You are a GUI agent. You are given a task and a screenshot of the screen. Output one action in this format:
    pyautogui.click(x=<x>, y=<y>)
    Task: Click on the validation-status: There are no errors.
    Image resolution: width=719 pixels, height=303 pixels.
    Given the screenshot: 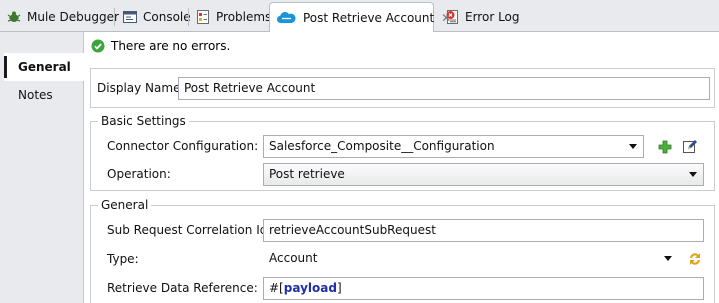 What is the action you would take?
    pyautogui.click(x=160, y=46)
    